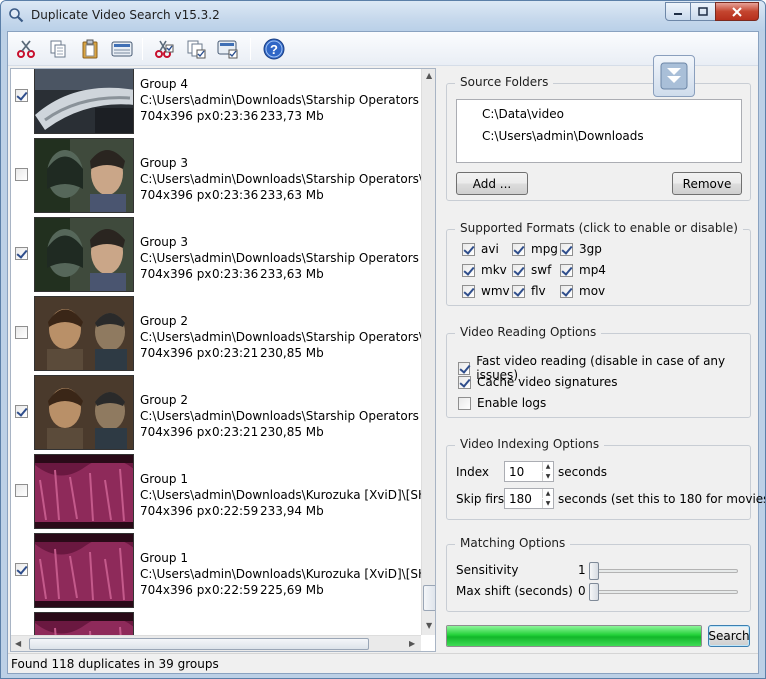 This screenshot has height=679, width=766. I want to click on scroll-right-icon: ▶, so click(412, 643).